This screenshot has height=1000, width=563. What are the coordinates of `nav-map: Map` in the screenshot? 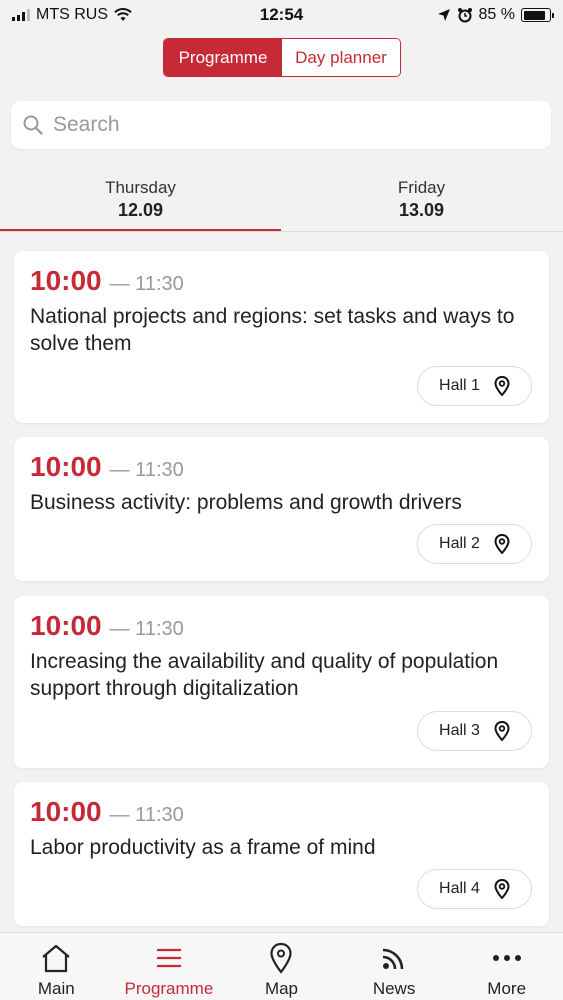 It's located at (281, 966).